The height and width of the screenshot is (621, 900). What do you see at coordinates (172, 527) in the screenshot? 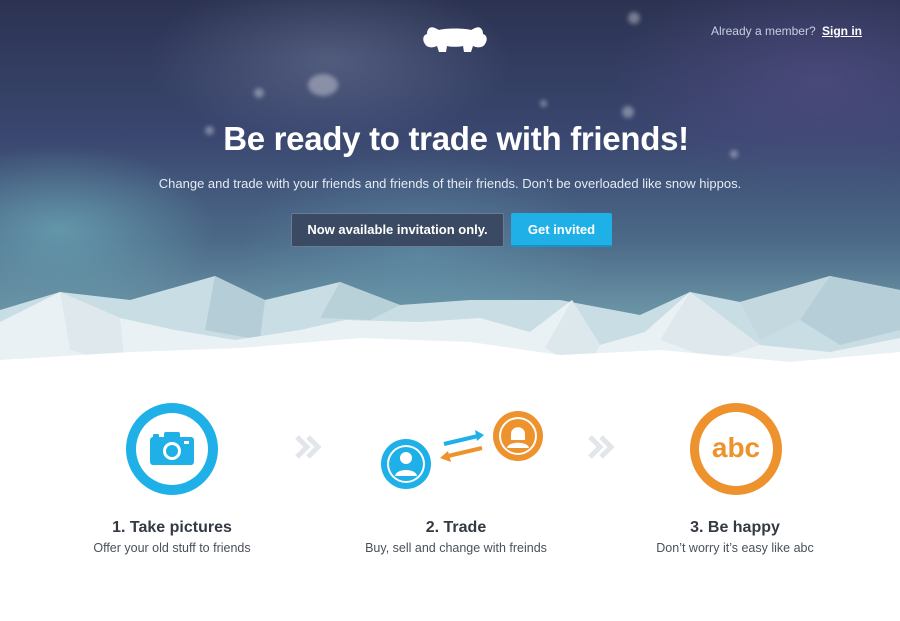
I see `step-title-take-pictures: 1. Take pictures` at bounding box center [172, 527].